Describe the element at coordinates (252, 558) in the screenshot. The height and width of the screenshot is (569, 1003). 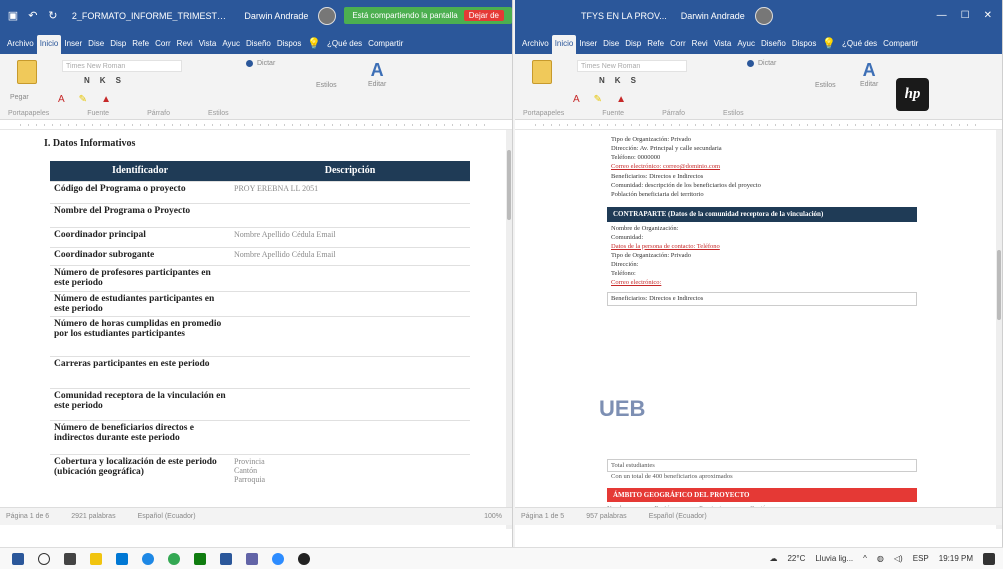
I see `teams-icon` at that location.